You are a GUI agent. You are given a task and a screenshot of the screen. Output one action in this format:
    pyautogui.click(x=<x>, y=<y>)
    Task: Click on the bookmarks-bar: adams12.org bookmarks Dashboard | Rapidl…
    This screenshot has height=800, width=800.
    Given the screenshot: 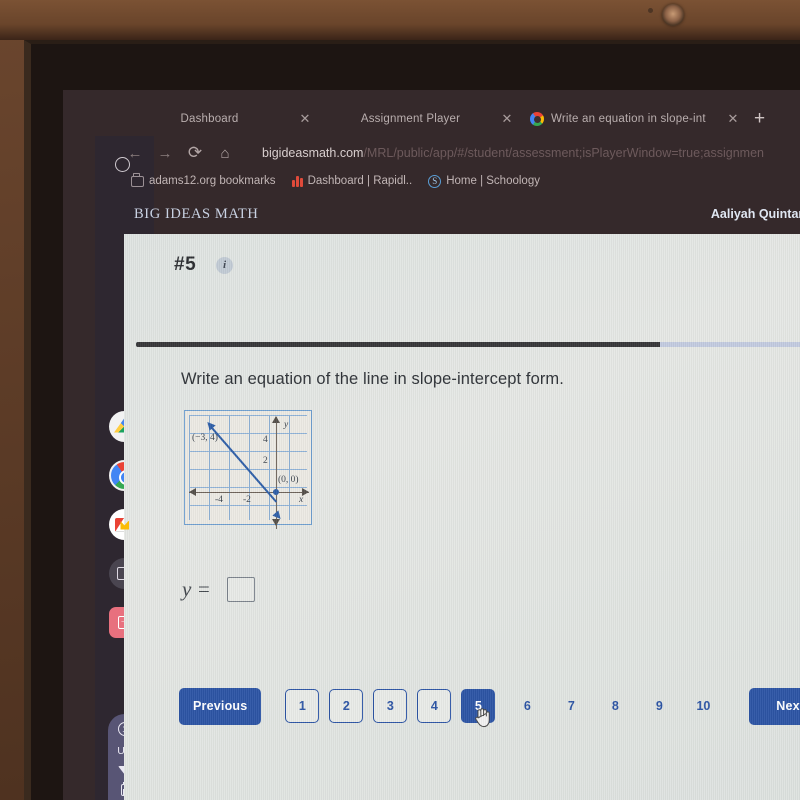 What is the action you would take?
    pyautogui.click(x=465, y=181)
    